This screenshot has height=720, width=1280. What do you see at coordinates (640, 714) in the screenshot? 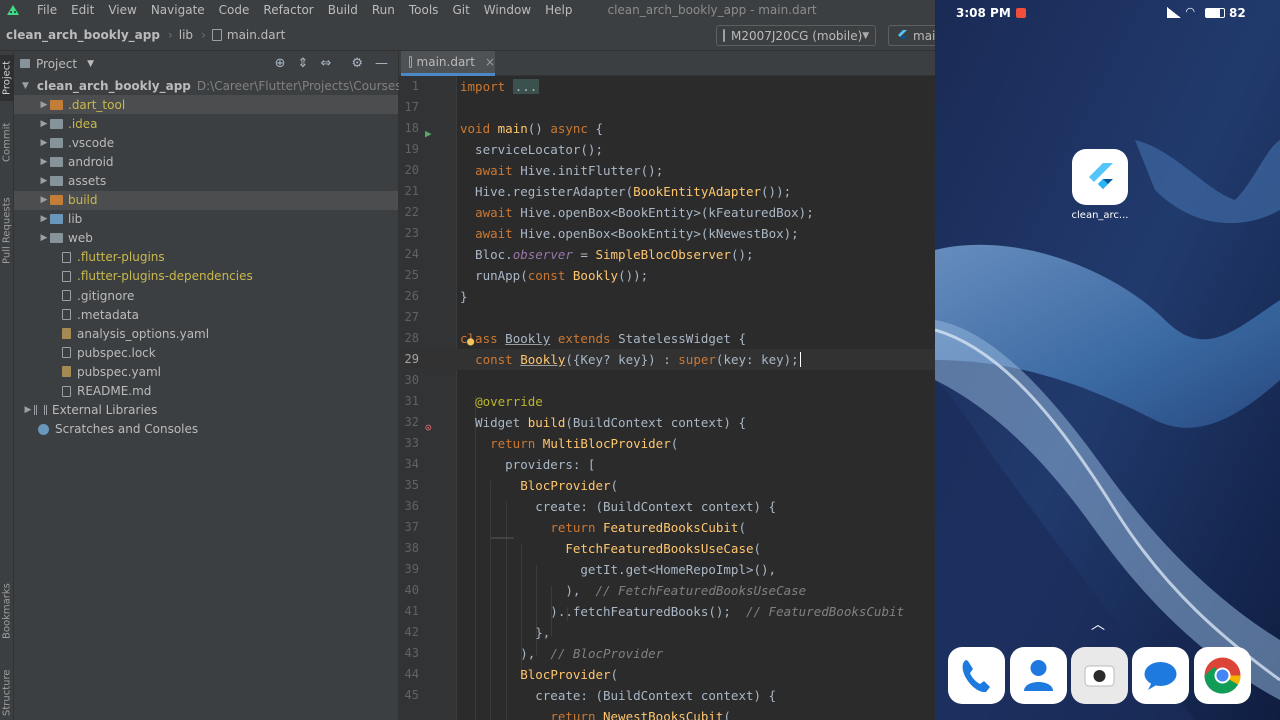
I see `code-line: return NewestBooksCubit(` at bounding box center [640, 714].